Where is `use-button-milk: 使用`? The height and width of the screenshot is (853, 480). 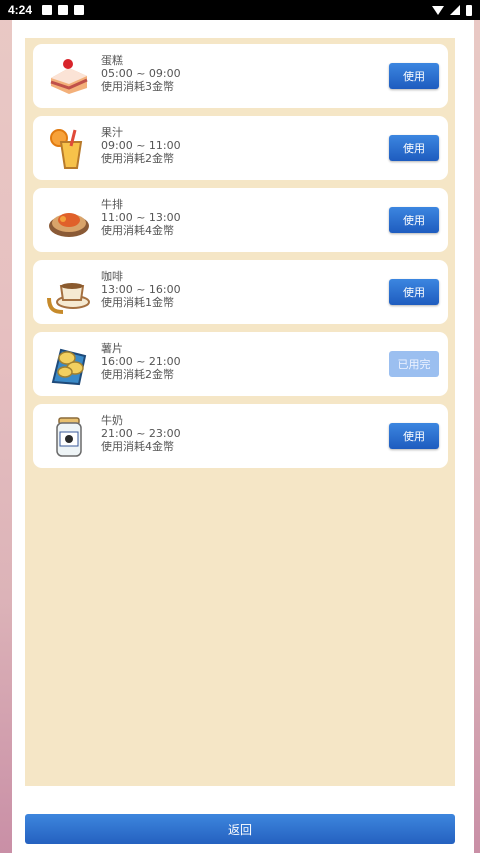
use-button-milk: 使用 is located at coordinates (414, 436).